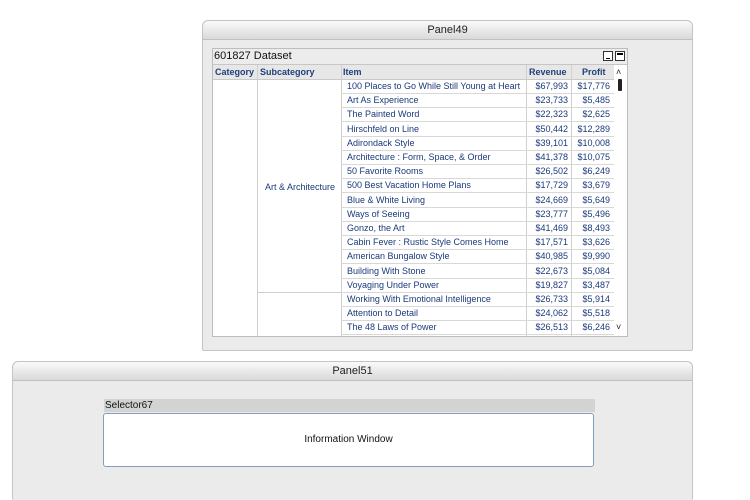  Describe the element at coordinates (608, 56) in the screenshot. I see `minimize-icon` at that location.